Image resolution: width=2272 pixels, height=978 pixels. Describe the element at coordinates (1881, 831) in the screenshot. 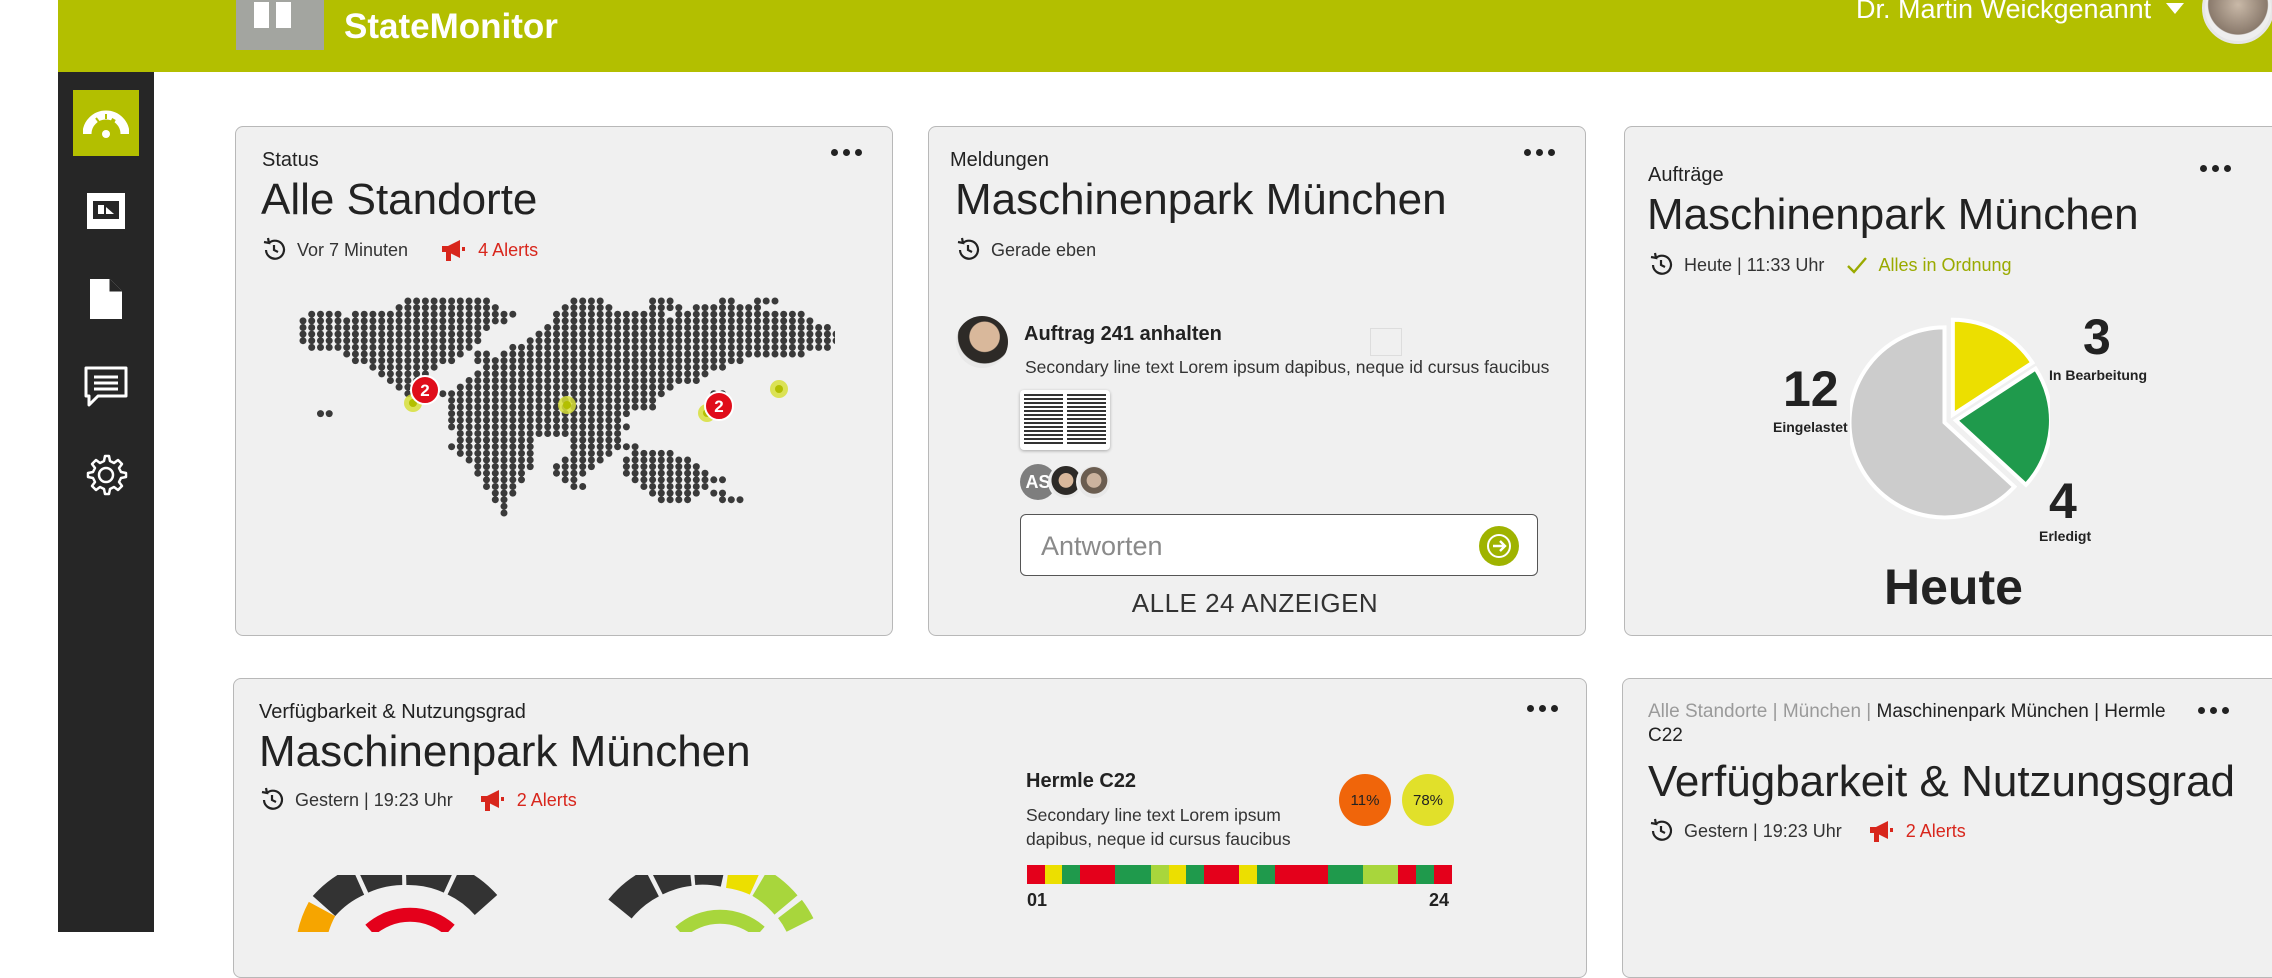

I see `megaphone-icon` at that location.